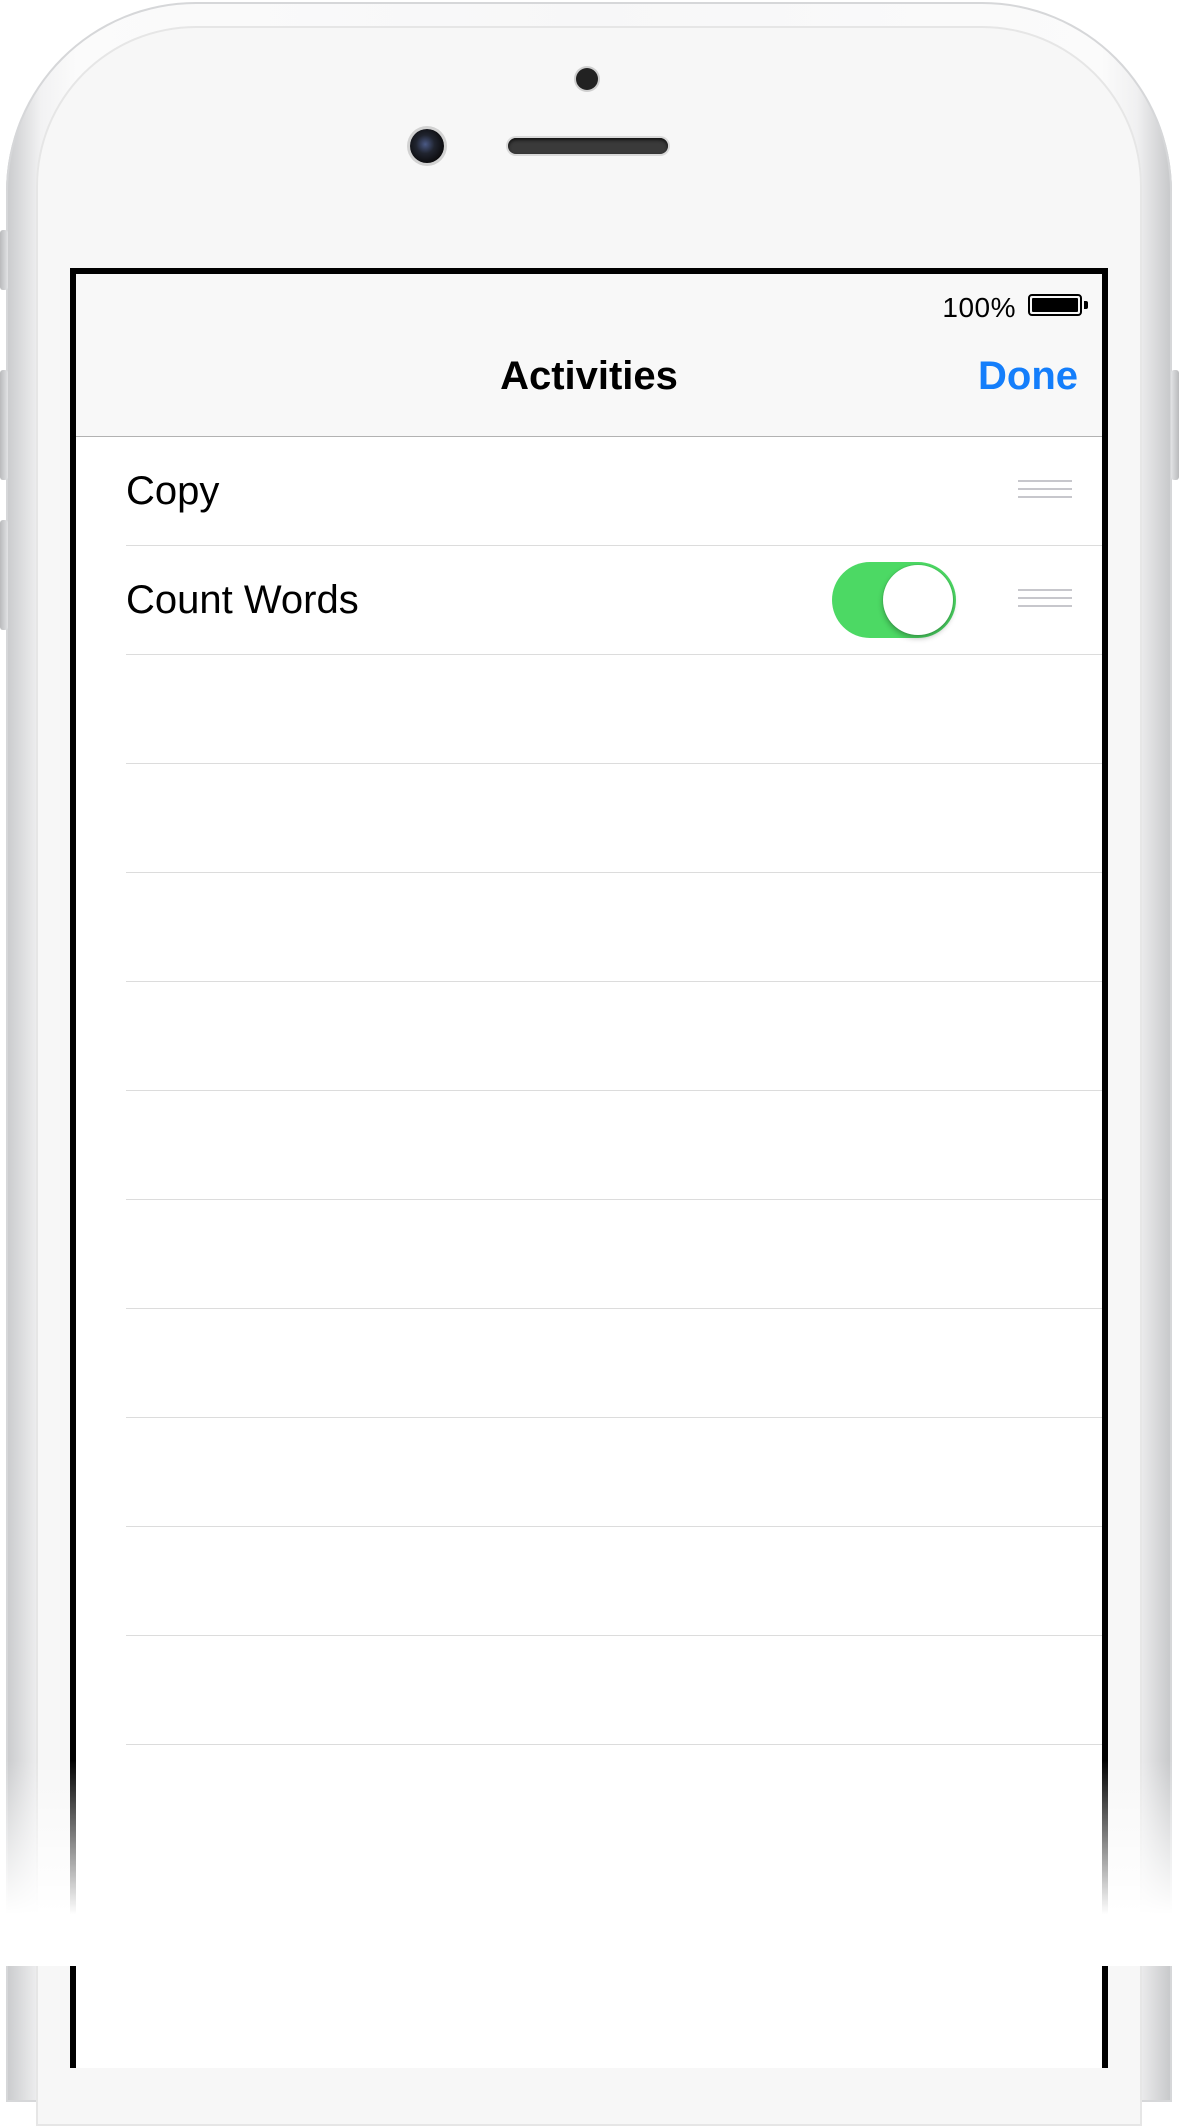 Image resolution: width=1179 pixels, height=2126 pixels. I want to click on activity-label: Count Words, so click(242, 600).